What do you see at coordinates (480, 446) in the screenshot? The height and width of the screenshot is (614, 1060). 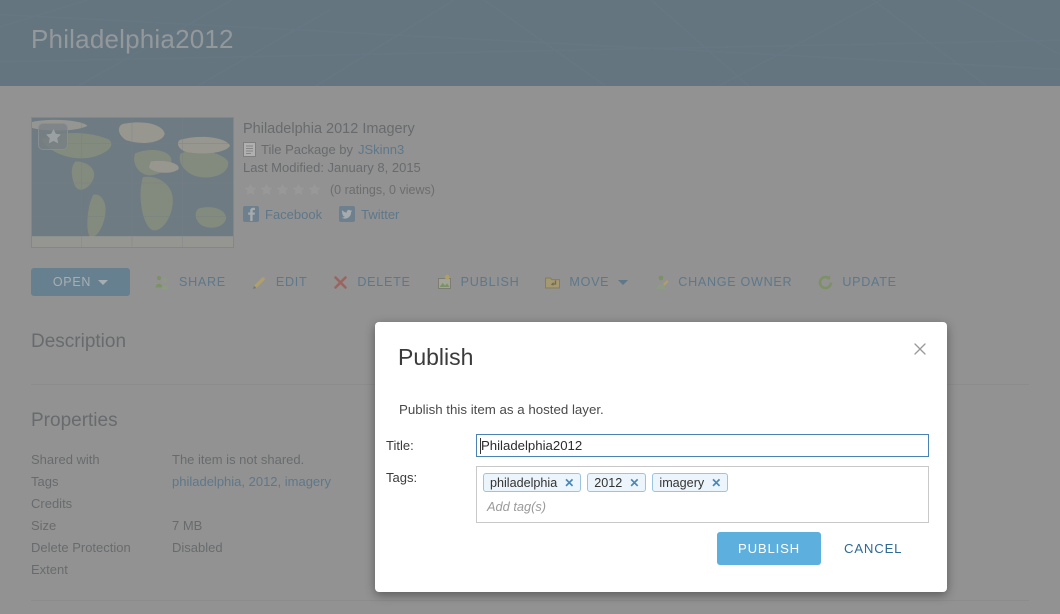 I see `text-cursor` at bounding box center [480, 446].